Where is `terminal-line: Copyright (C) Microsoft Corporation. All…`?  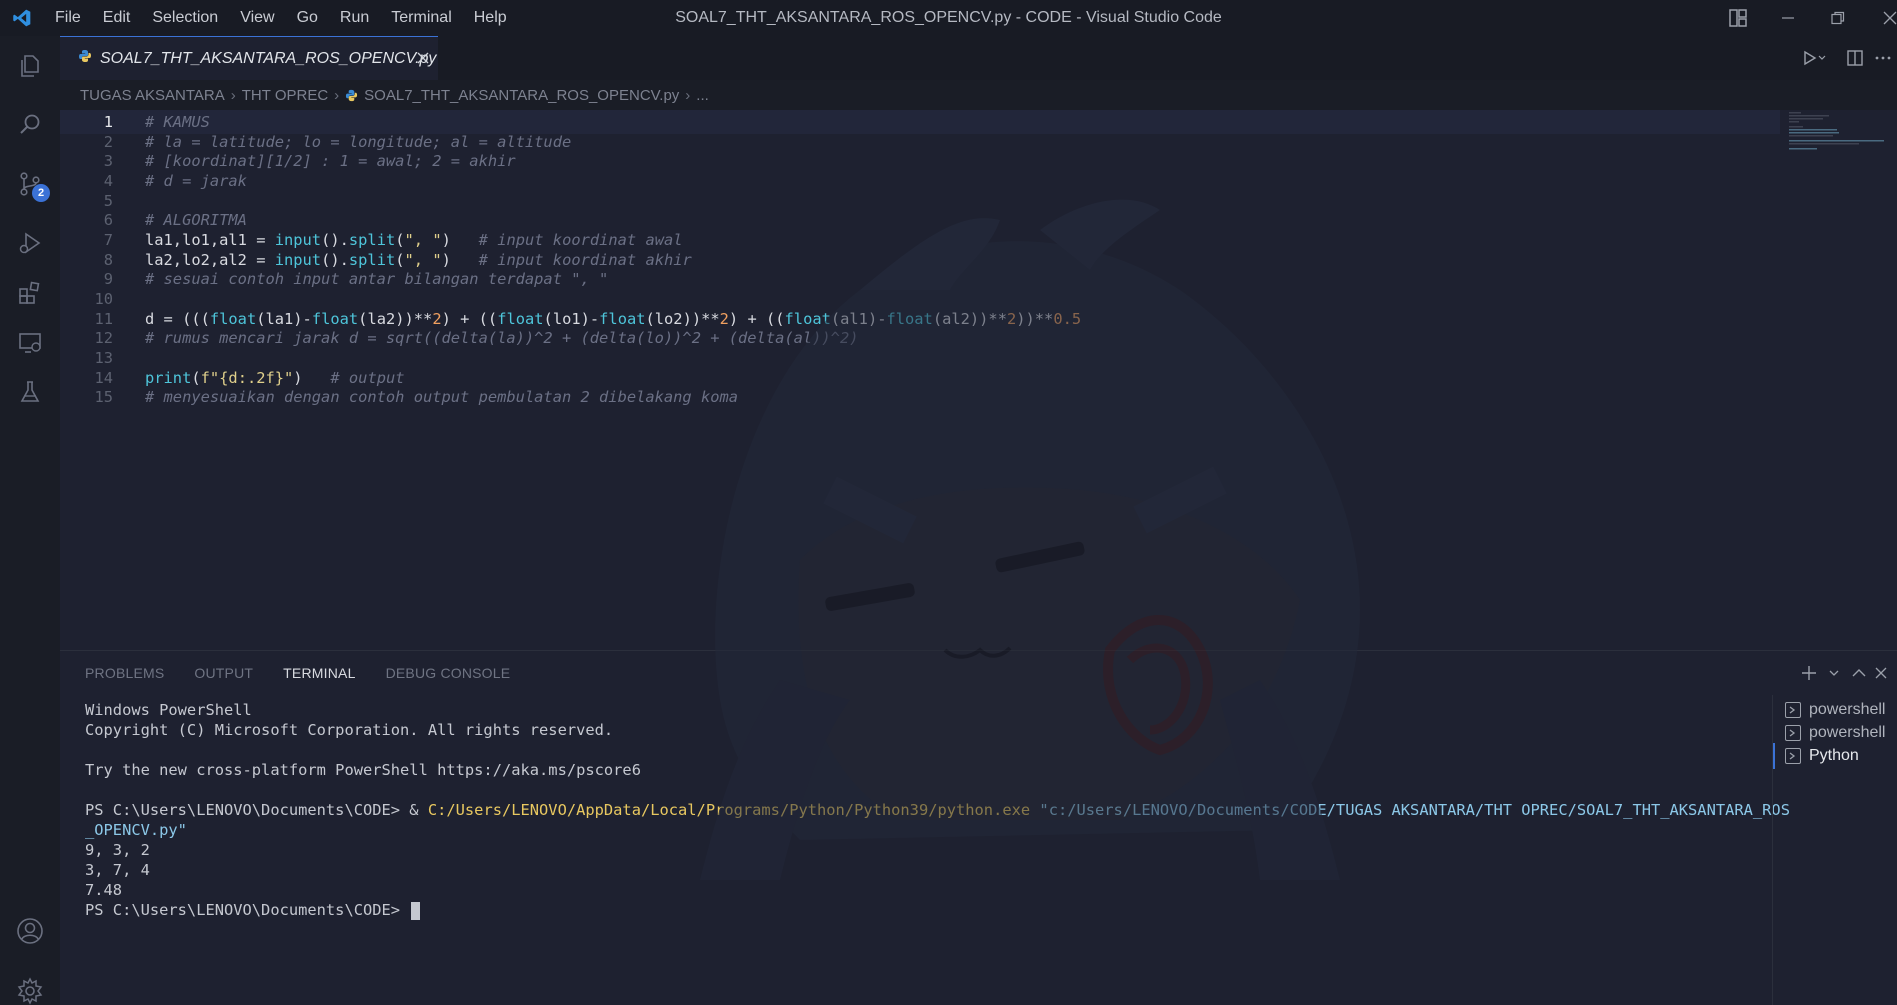
terminal-line: Copyright (C) Microsoft Corporation. All… is located at coordinates (930, 730).